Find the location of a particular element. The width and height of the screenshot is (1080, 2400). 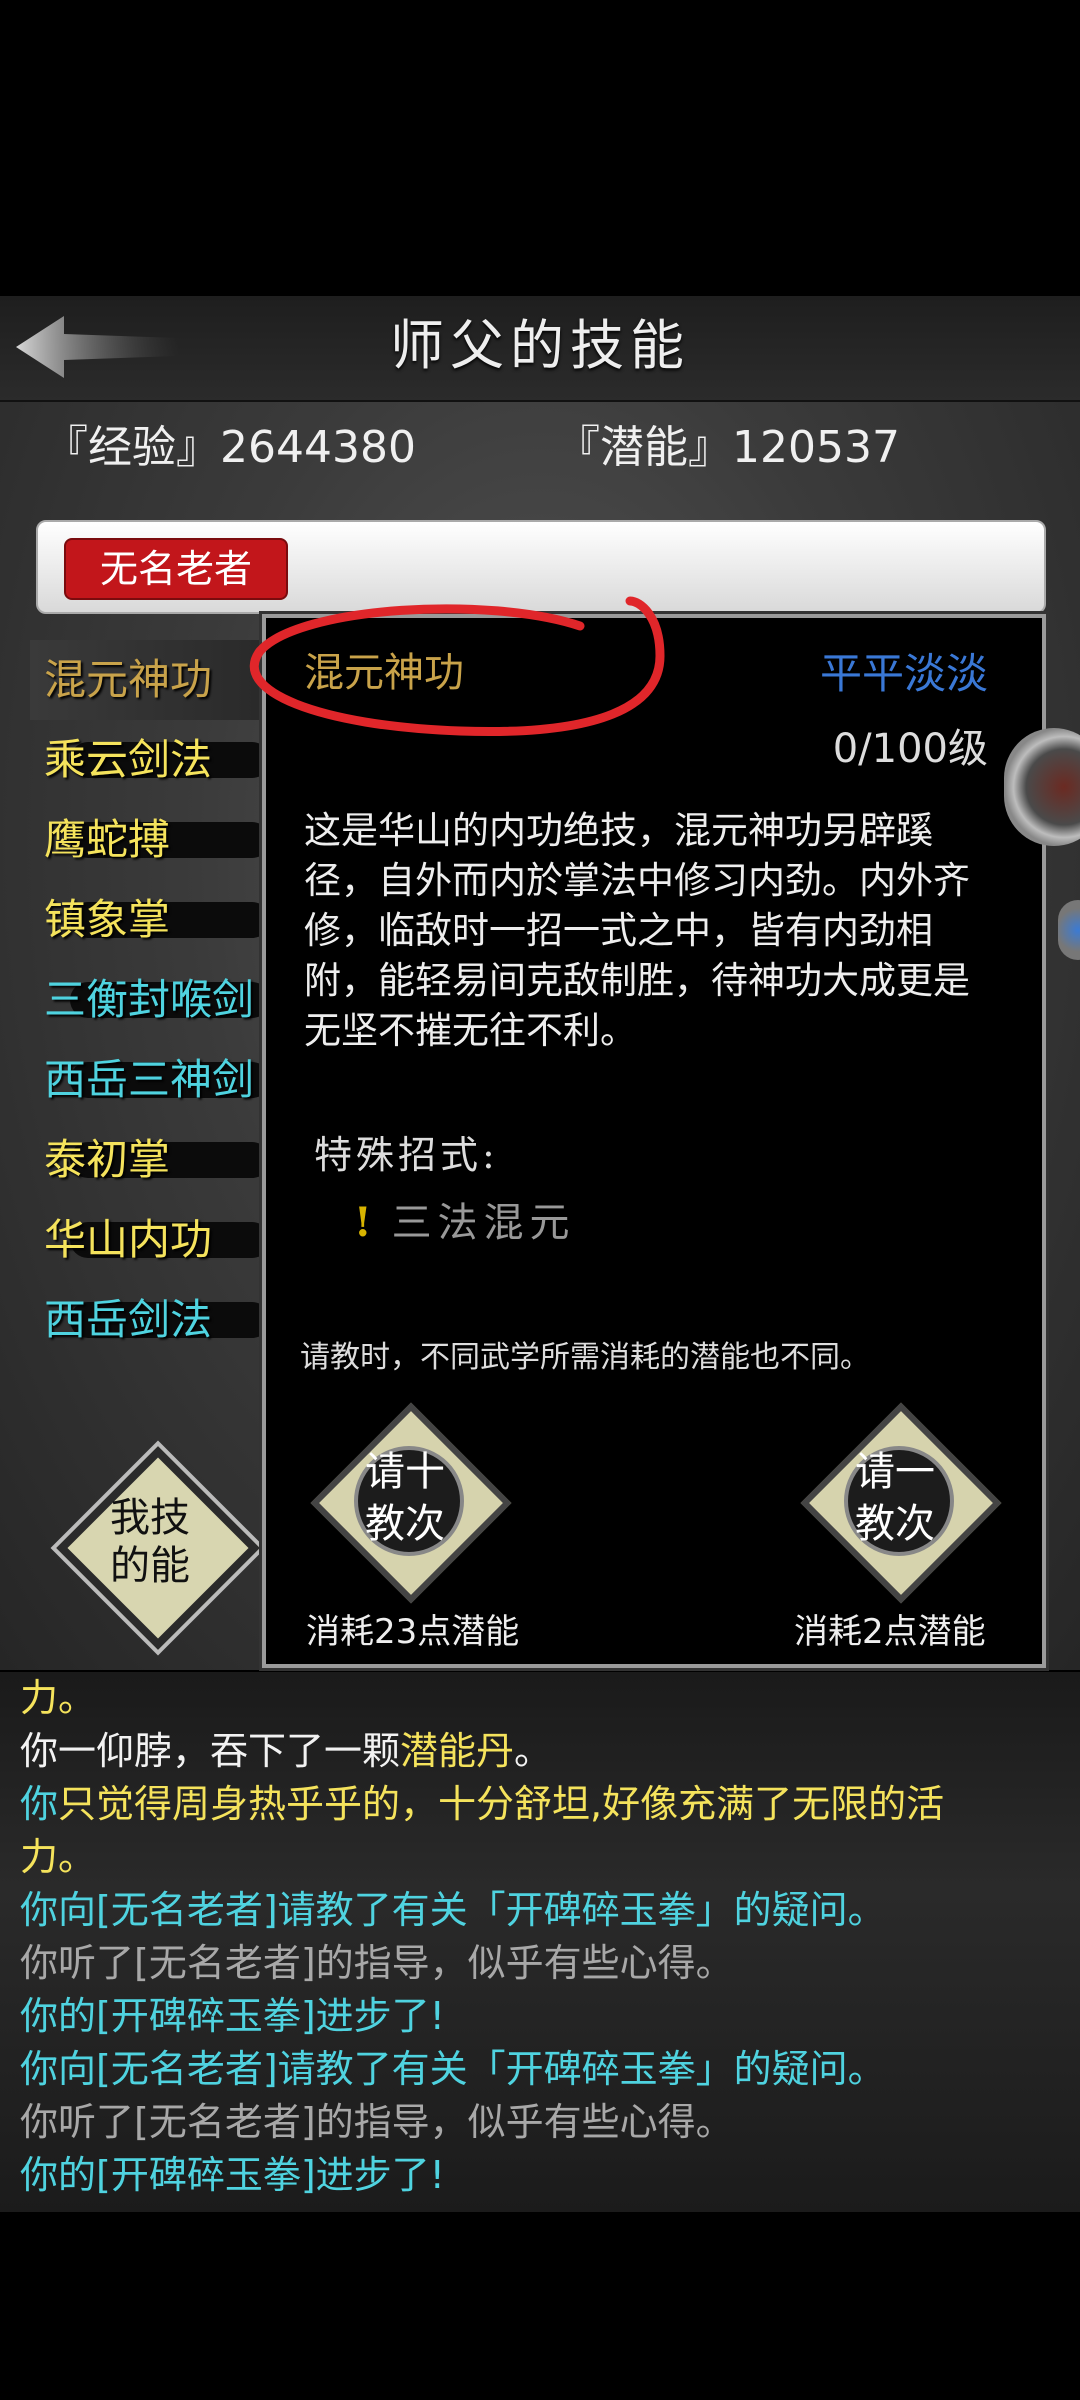

skill-list-item: 华山内功 is located at coordinates (145, 1240).